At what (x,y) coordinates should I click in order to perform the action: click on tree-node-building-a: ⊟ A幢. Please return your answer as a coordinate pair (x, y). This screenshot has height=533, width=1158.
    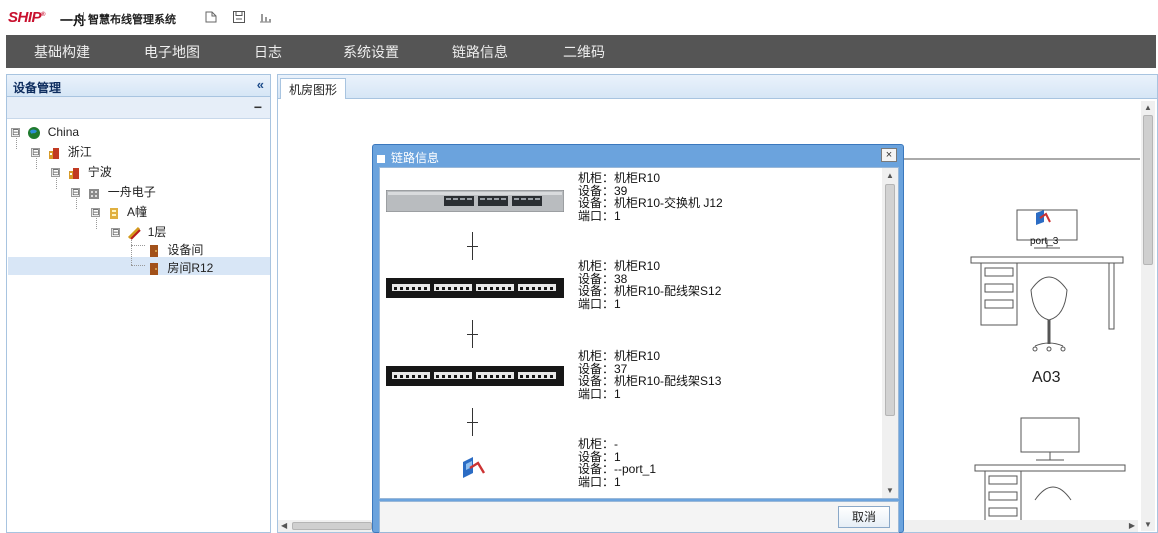
    Looking at the image, I should click on (119, 212).